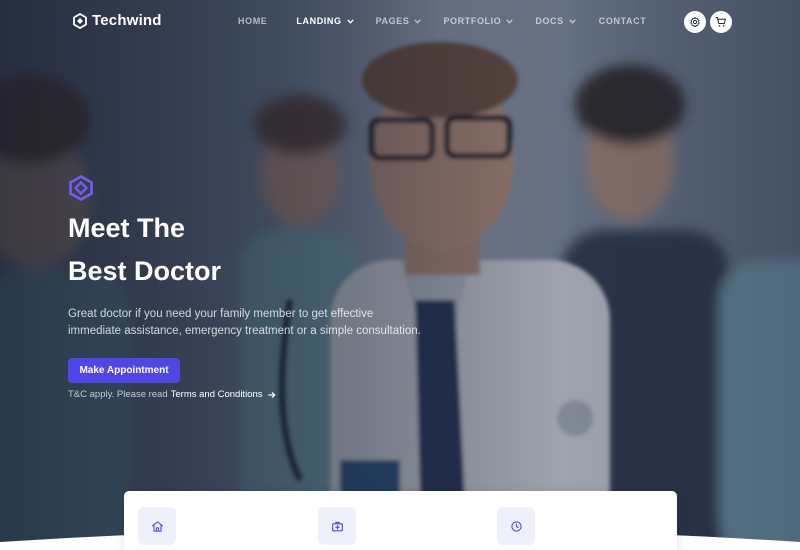 The width and height of the screenshot is (800, 550). Describe the element at coordinates (400, 520) in the screenshot. I see `features-card` at that location.